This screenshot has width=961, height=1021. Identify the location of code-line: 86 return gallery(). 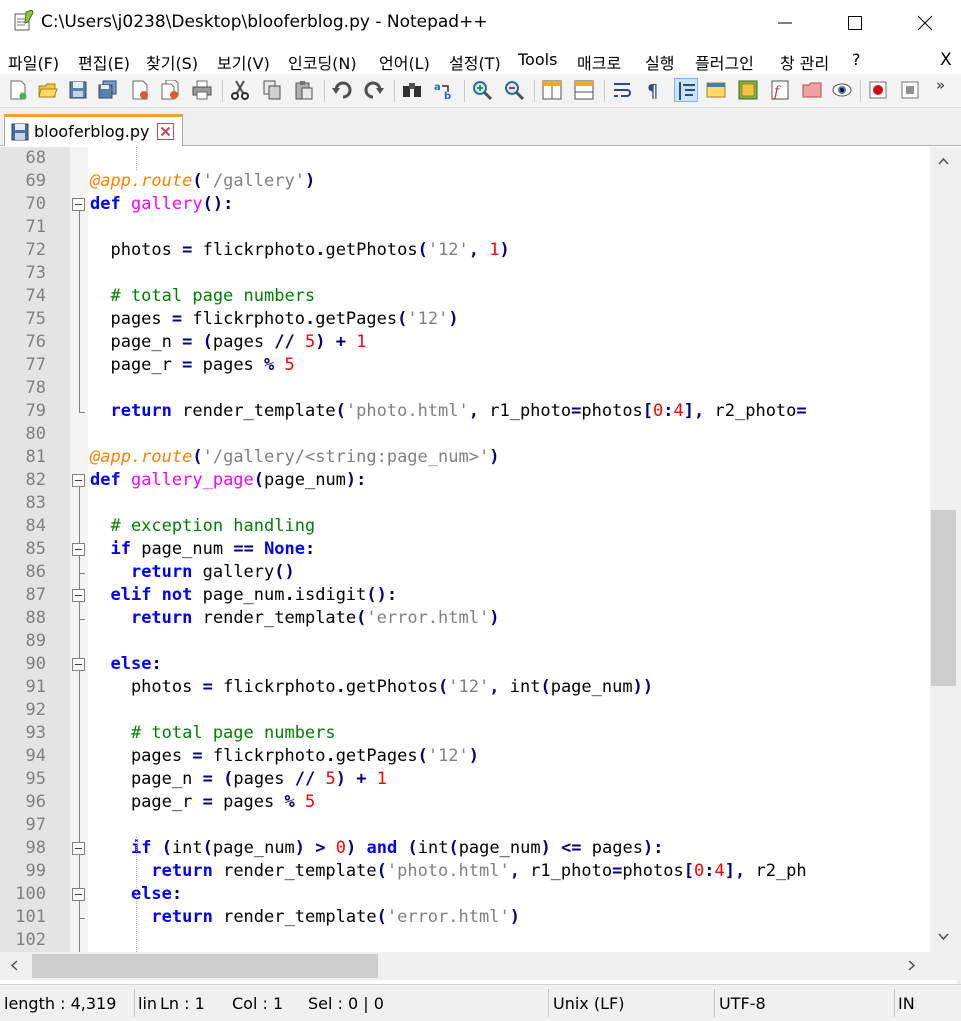
(465, 572).